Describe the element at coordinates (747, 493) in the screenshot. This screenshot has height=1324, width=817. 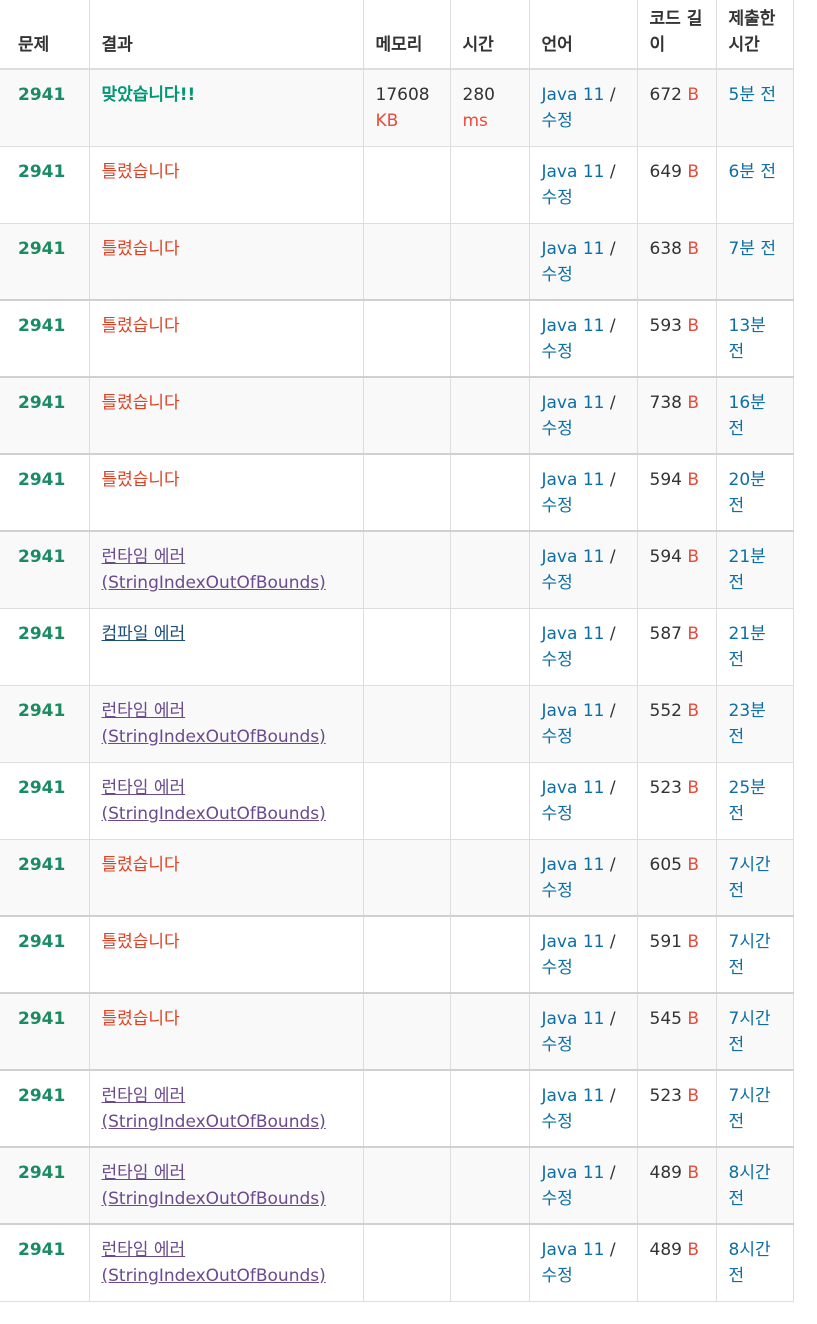
I see `submitted-time-link: 20분 전` at that location.